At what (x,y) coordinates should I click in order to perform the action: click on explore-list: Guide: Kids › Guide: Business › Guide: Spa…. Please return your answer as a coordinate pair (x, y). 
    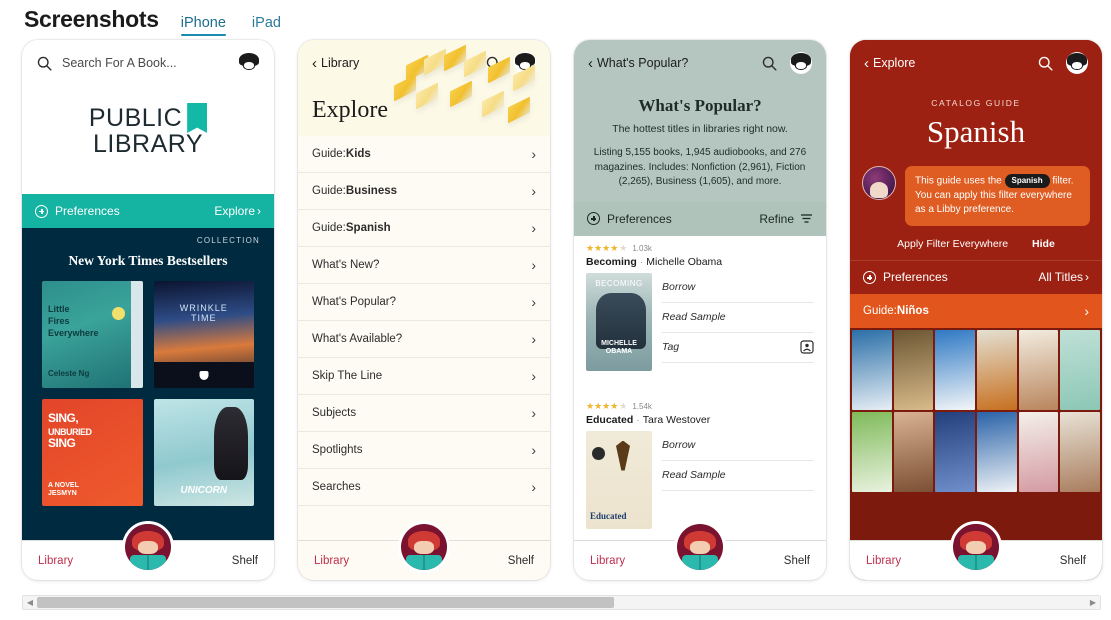
    Looking at the image, I should click on (424, 338).